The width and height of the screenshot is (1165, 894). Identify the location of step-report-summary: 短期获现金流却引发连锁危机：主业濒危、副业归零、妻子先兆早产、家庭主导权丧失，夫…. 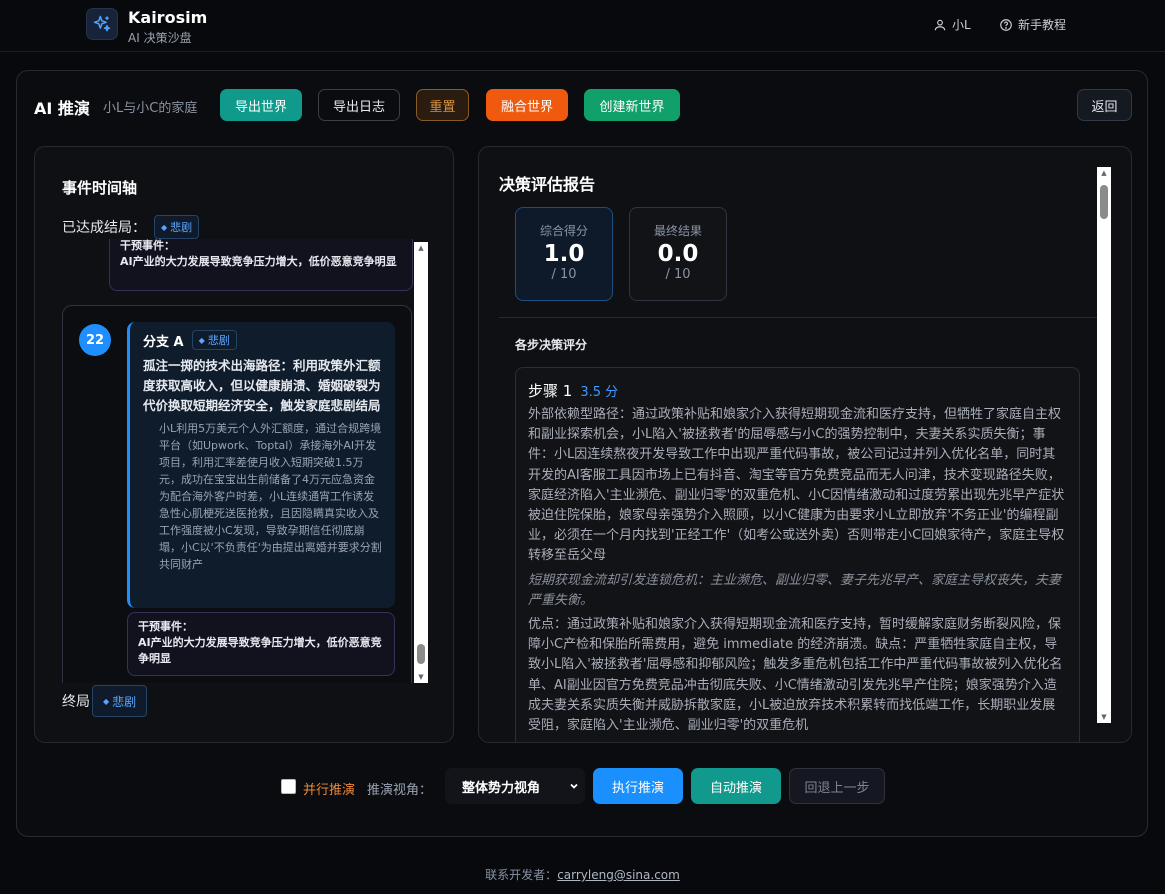
(795, 590).